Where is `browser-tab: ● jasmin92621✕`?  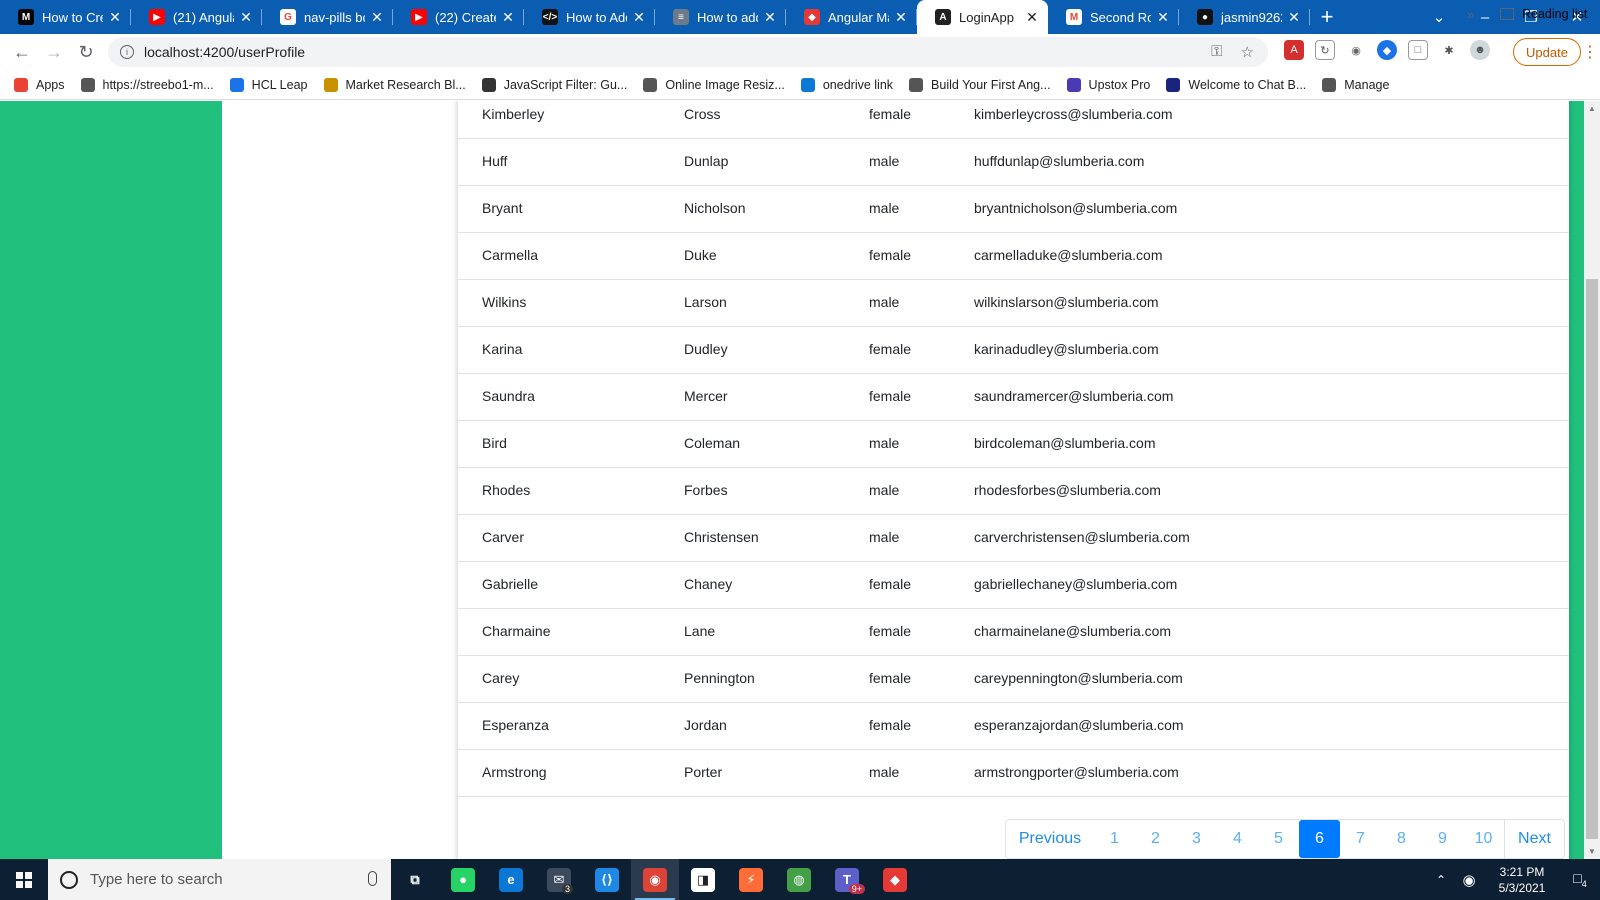 browser-tab: ● jasmin92621✕ is located at coordinates (1244, 17).